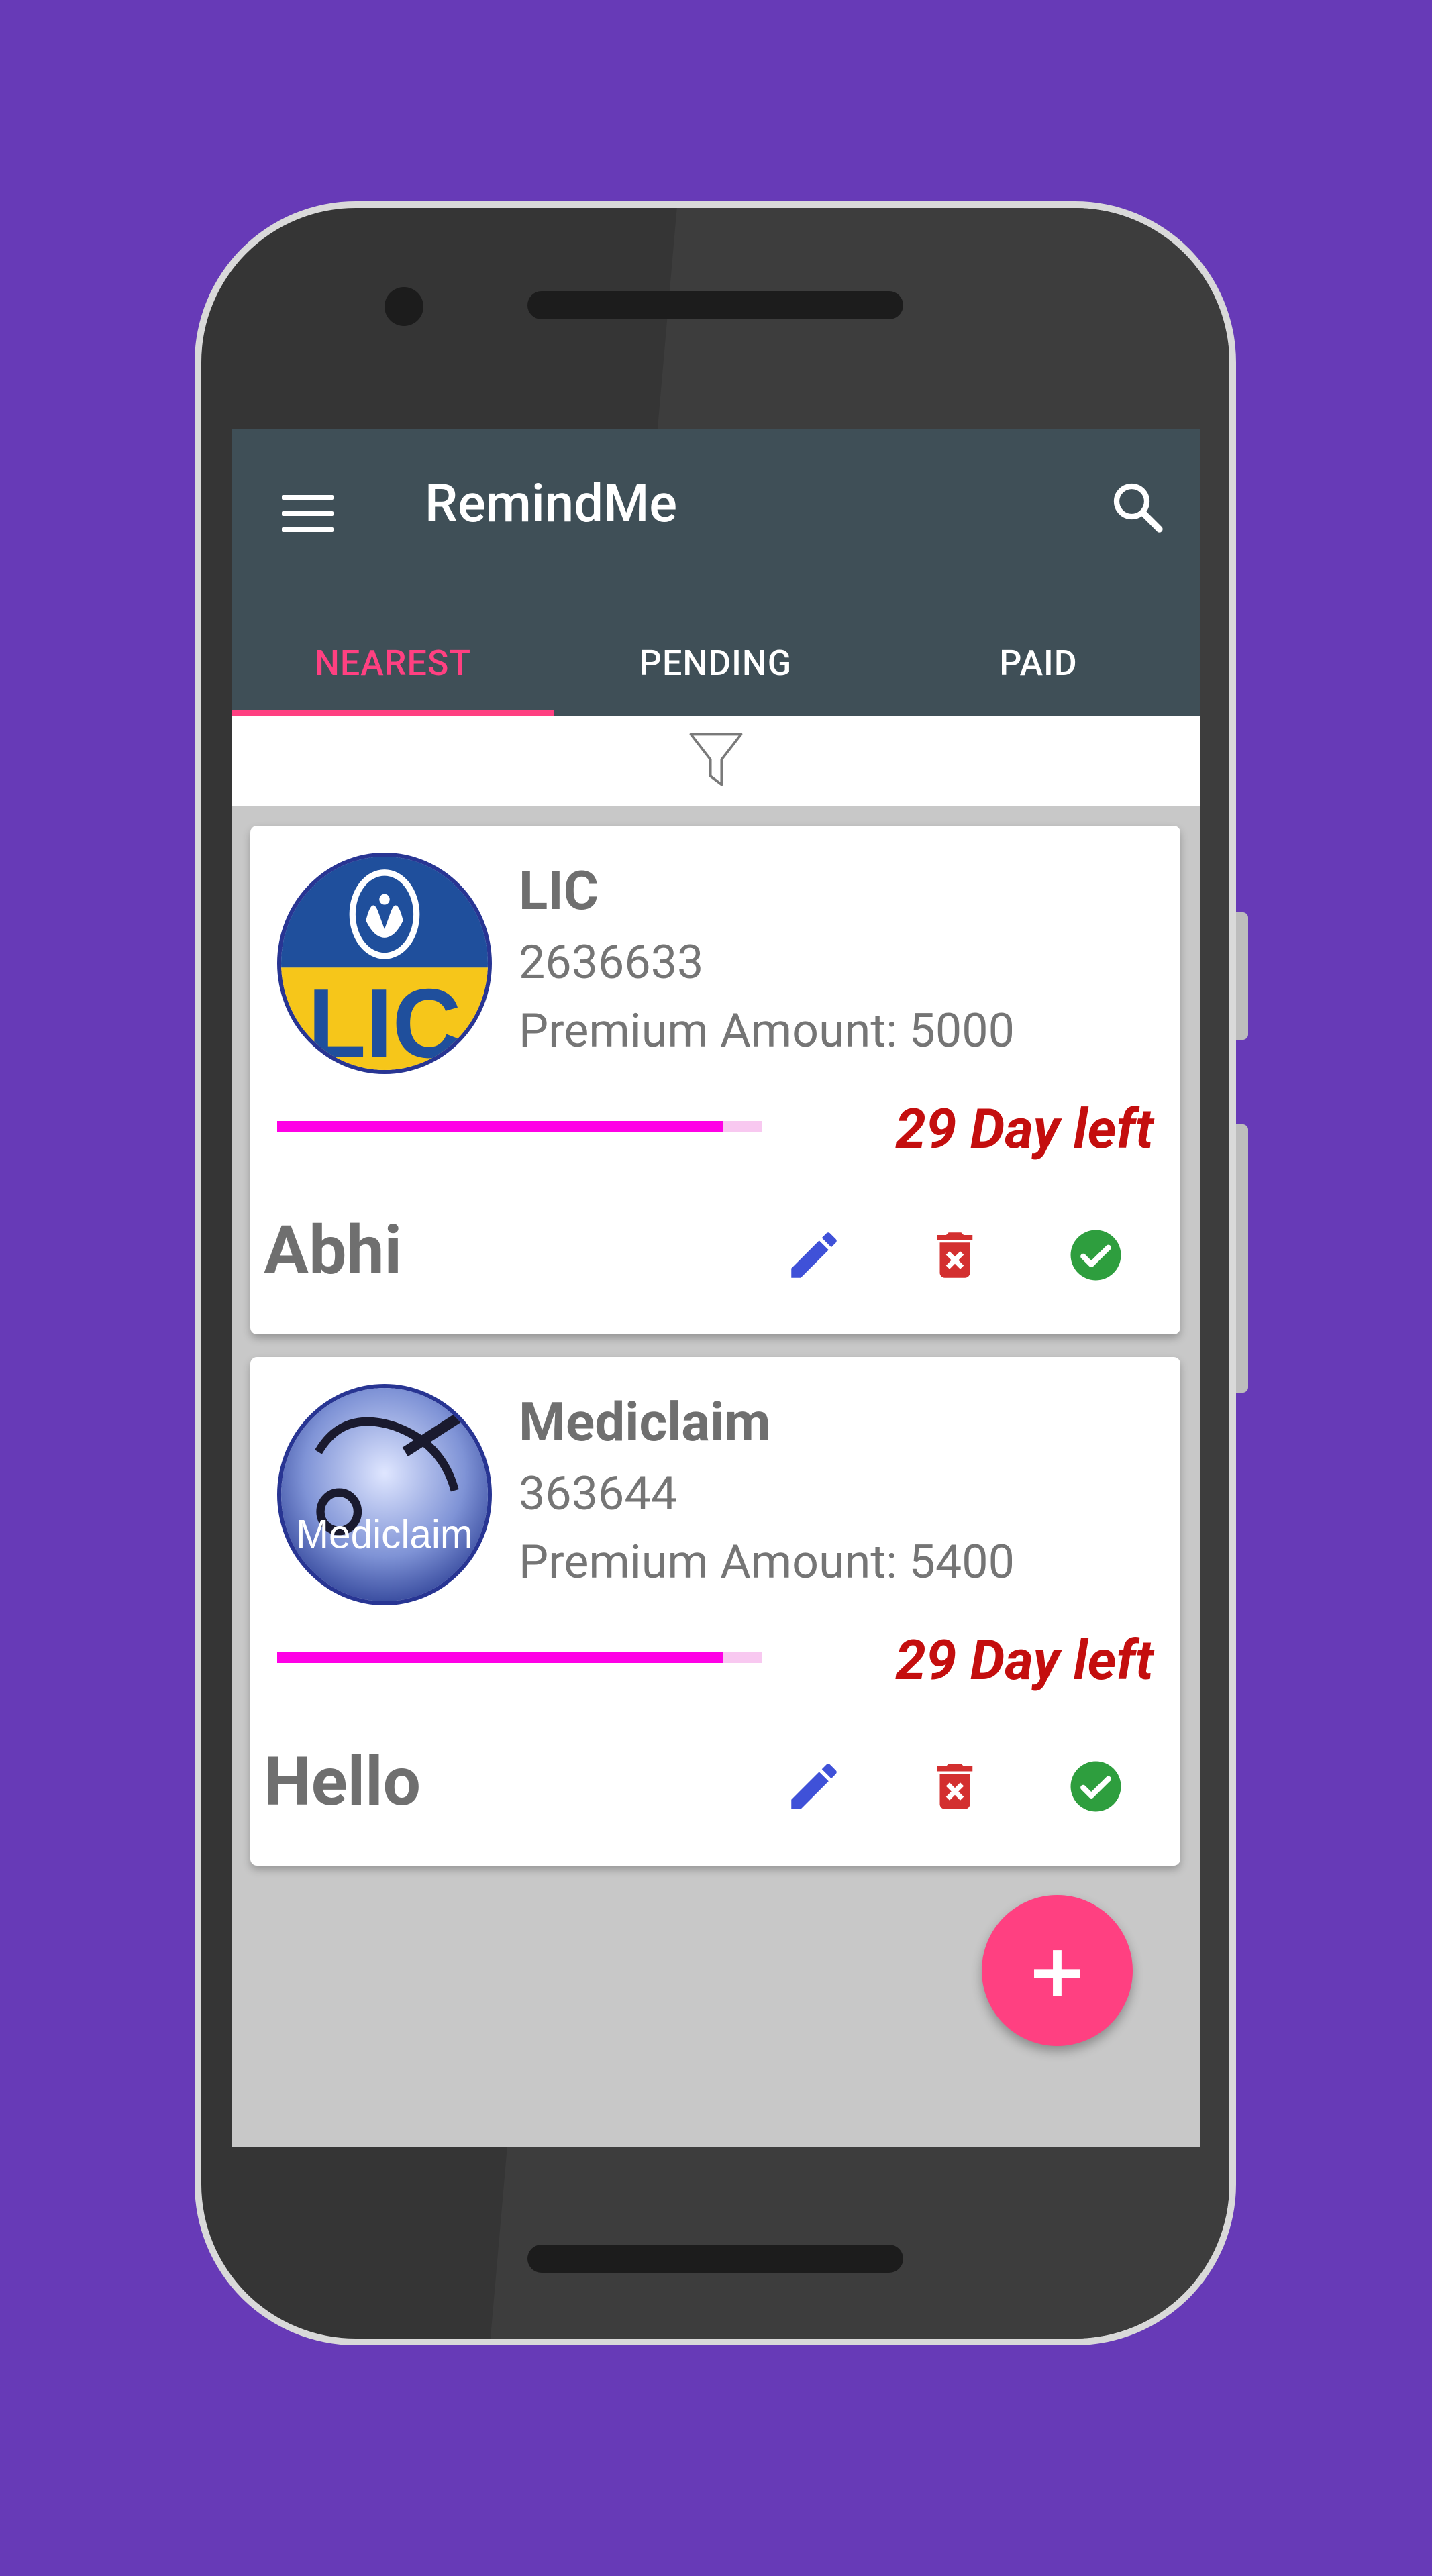 Image resolution: width=1432 pixels, height=2576 pixels. What do you see at coordinates (342, 1782) in the screenshot?
I see `holder-name: Hello` at bounding box center [342, 1782].